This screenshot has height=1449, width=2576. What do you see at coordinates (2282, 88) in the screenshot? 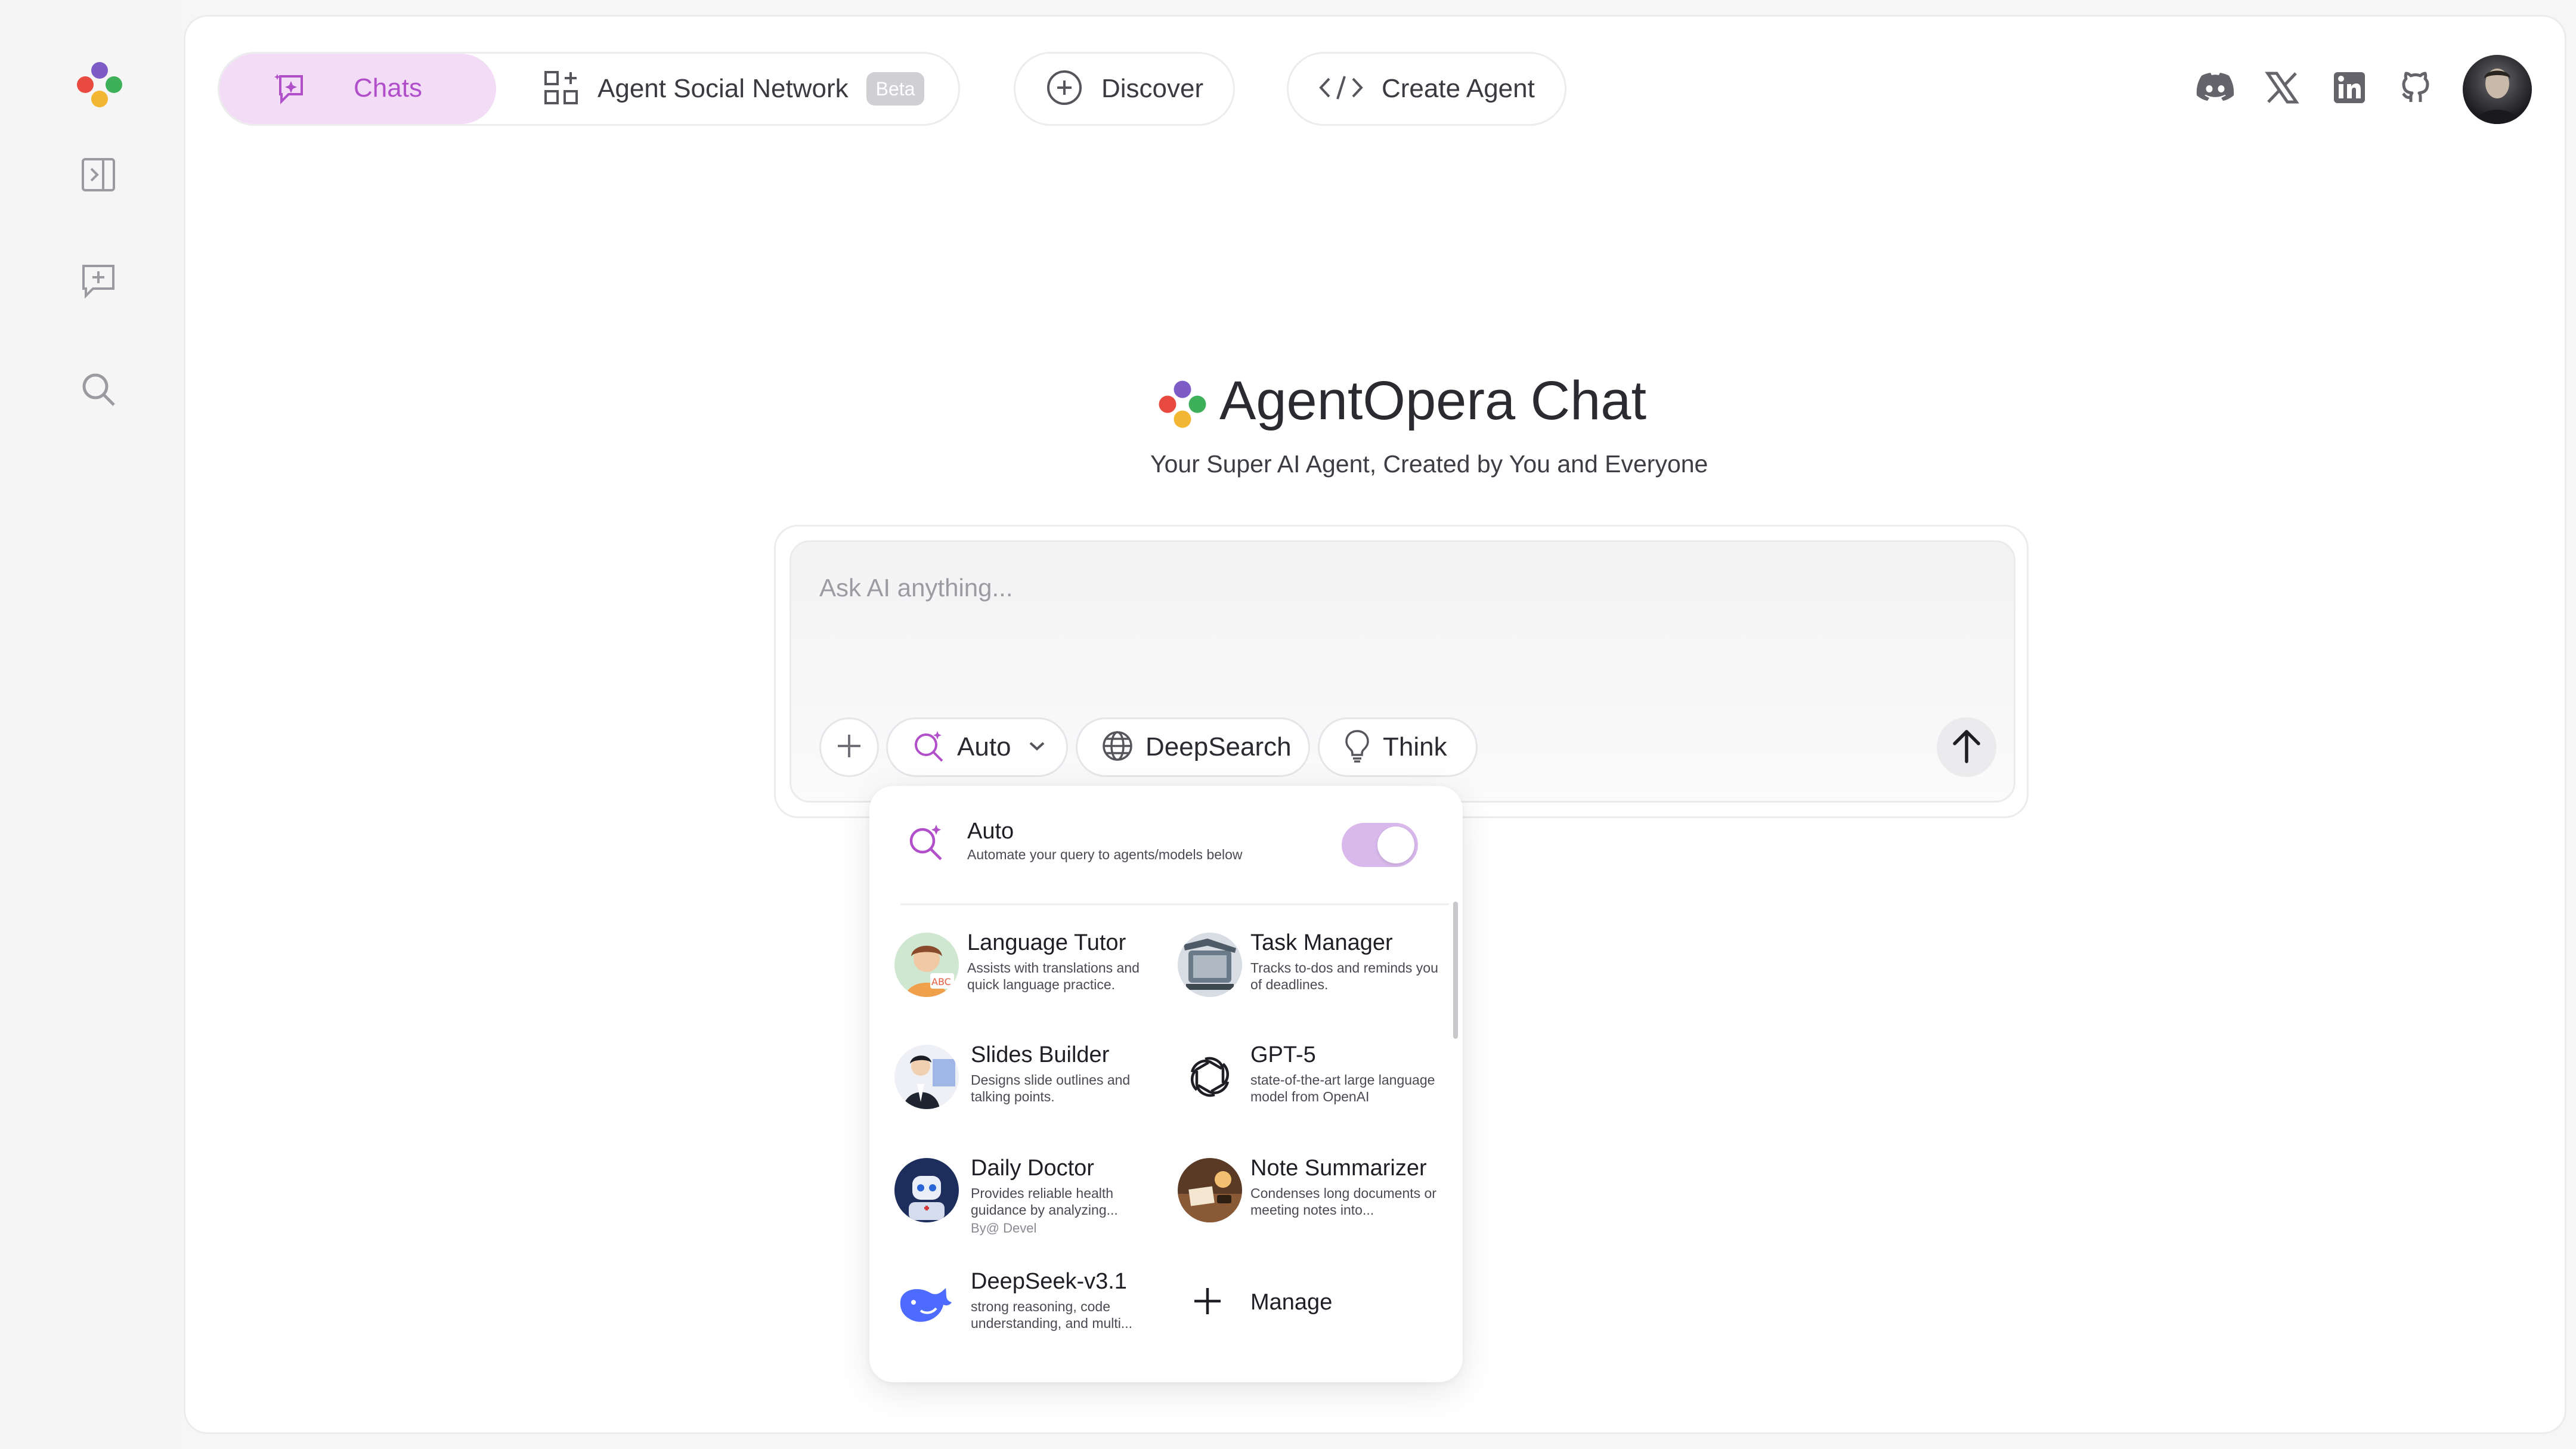
I see `x-twitter-icon` at bounding box center [2282, 88].